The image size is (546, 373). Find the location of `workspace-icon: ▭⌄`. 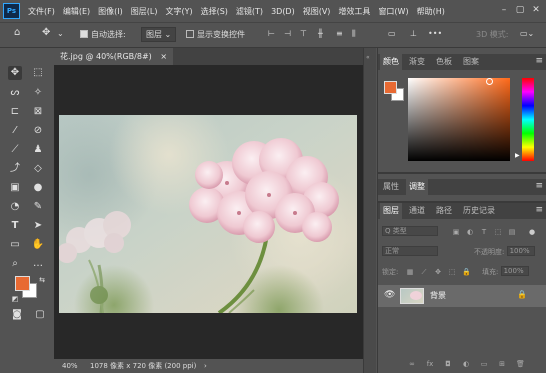

workspace-icon: ▭⌄ is located at coordinates (527, 33).